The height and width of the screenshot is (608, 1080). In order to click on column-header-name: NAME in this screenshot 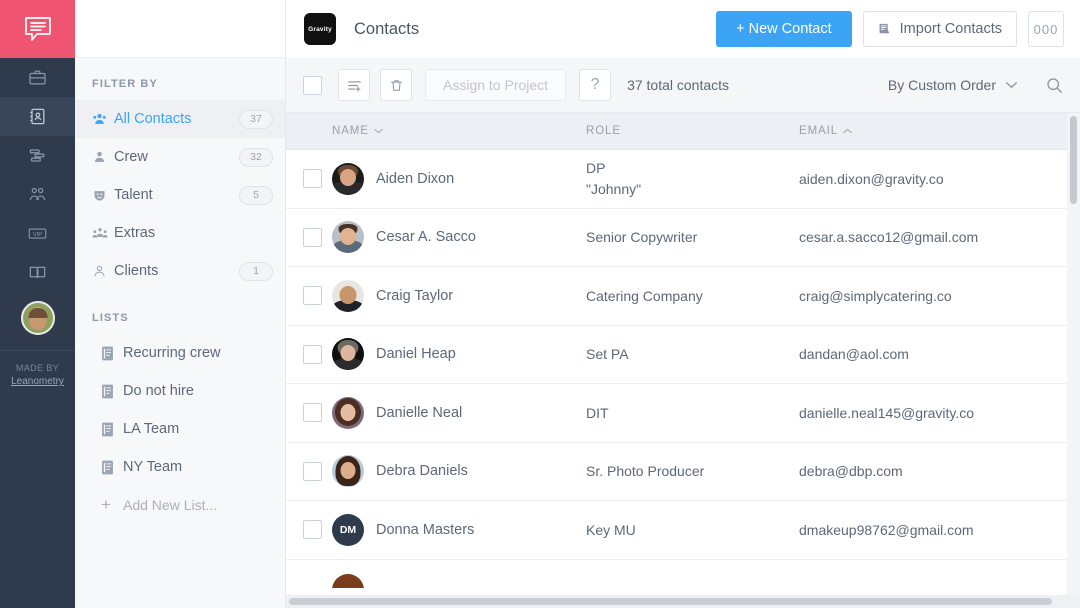, I will do `click(436, 131)`.